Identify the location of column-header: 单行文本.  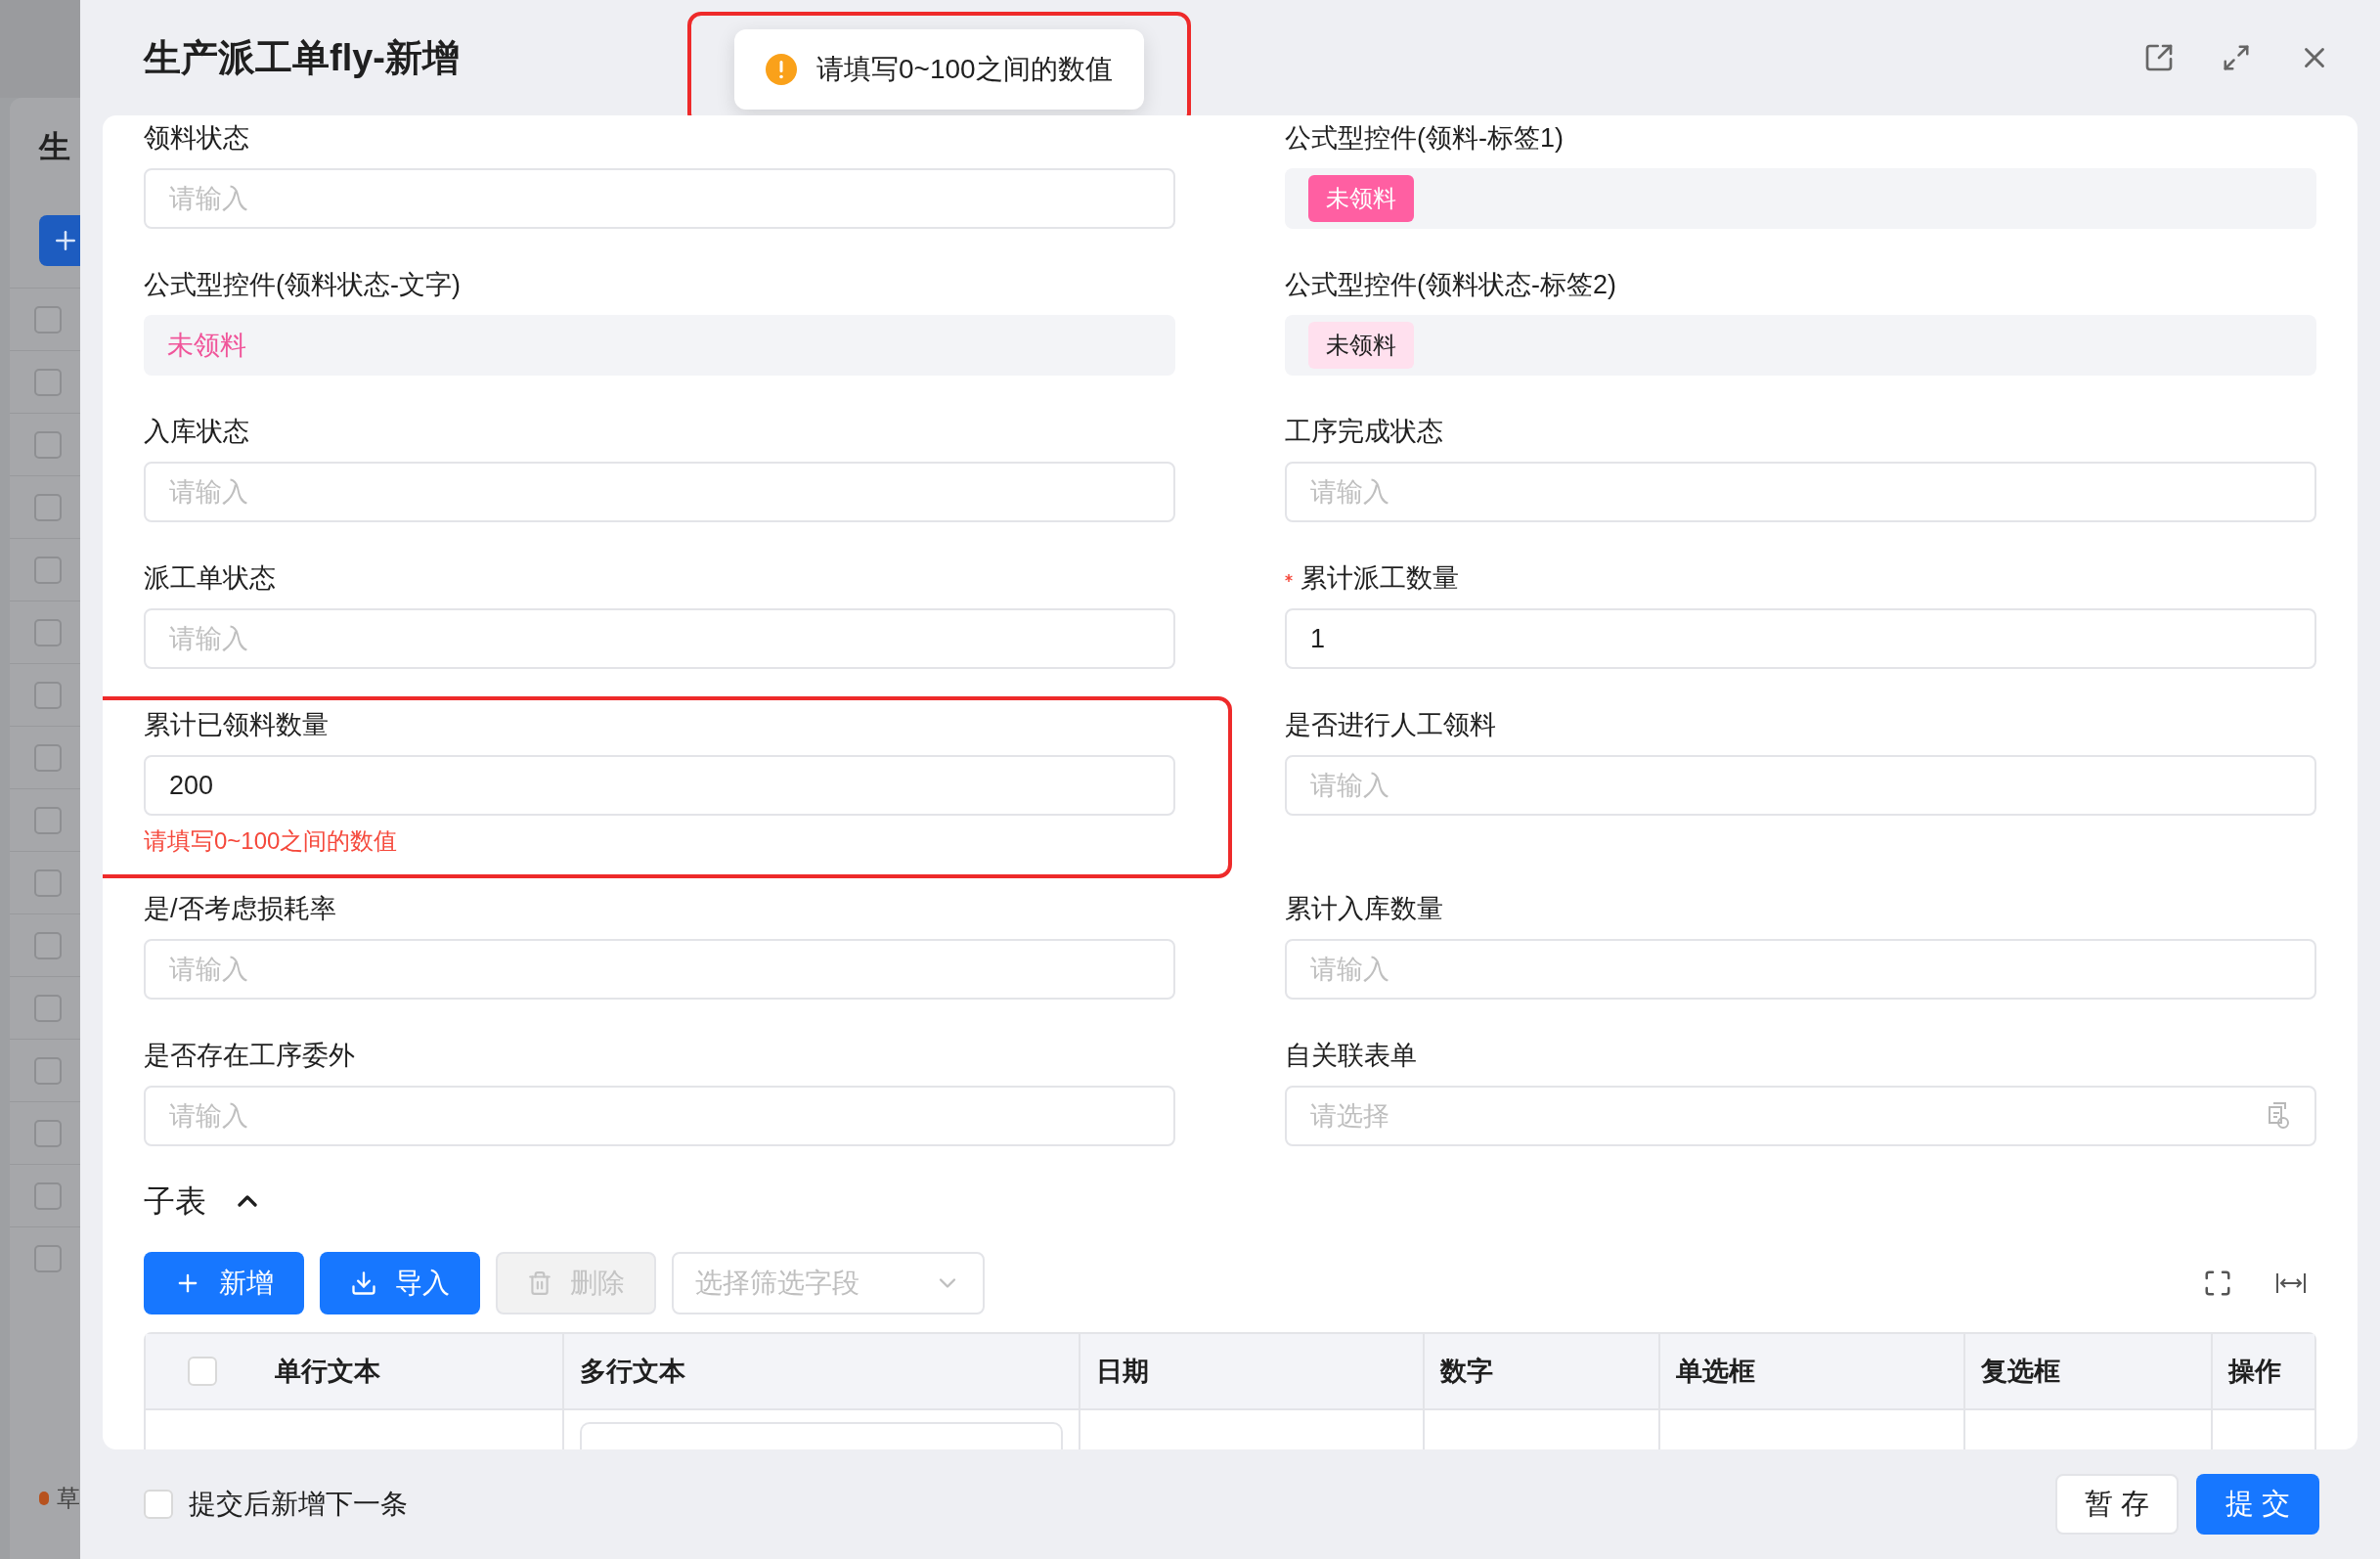
(327, 1371).